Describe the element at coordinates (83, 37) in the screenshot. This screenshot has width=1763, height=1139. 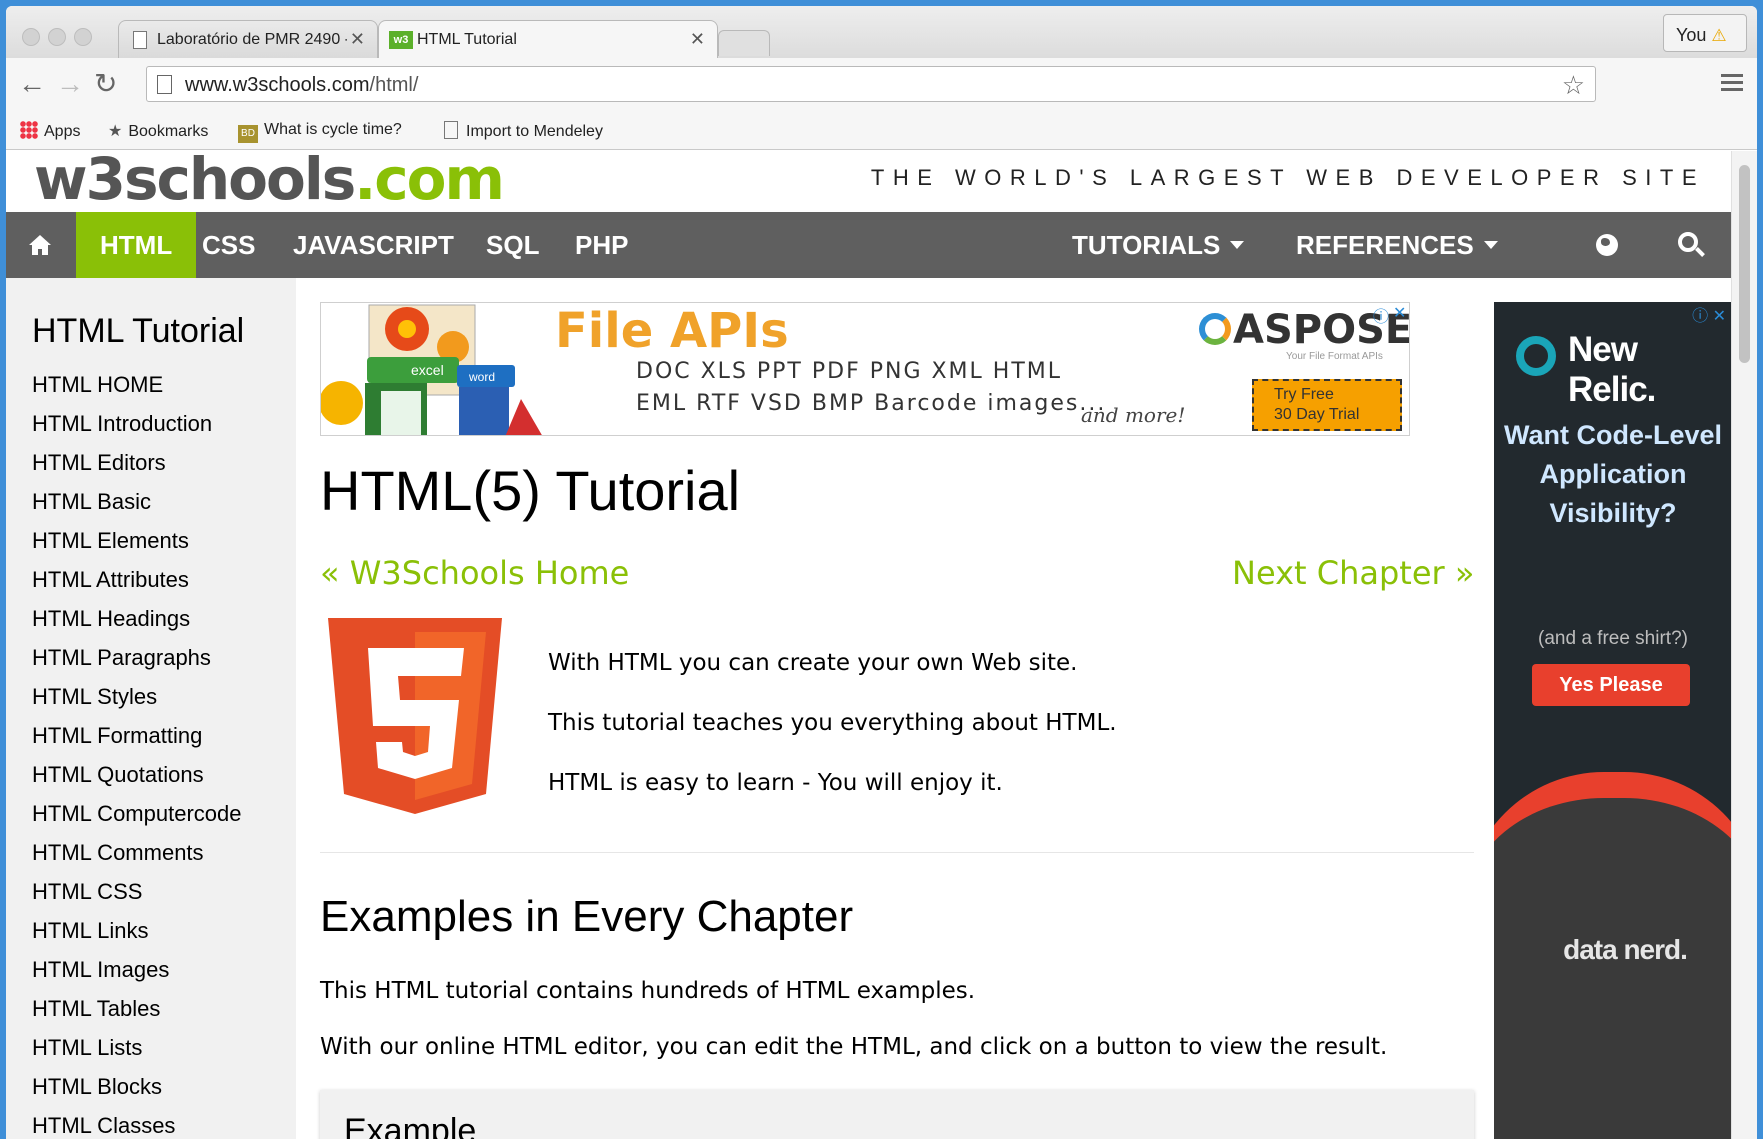
I see `zoom-window-button` at that location.